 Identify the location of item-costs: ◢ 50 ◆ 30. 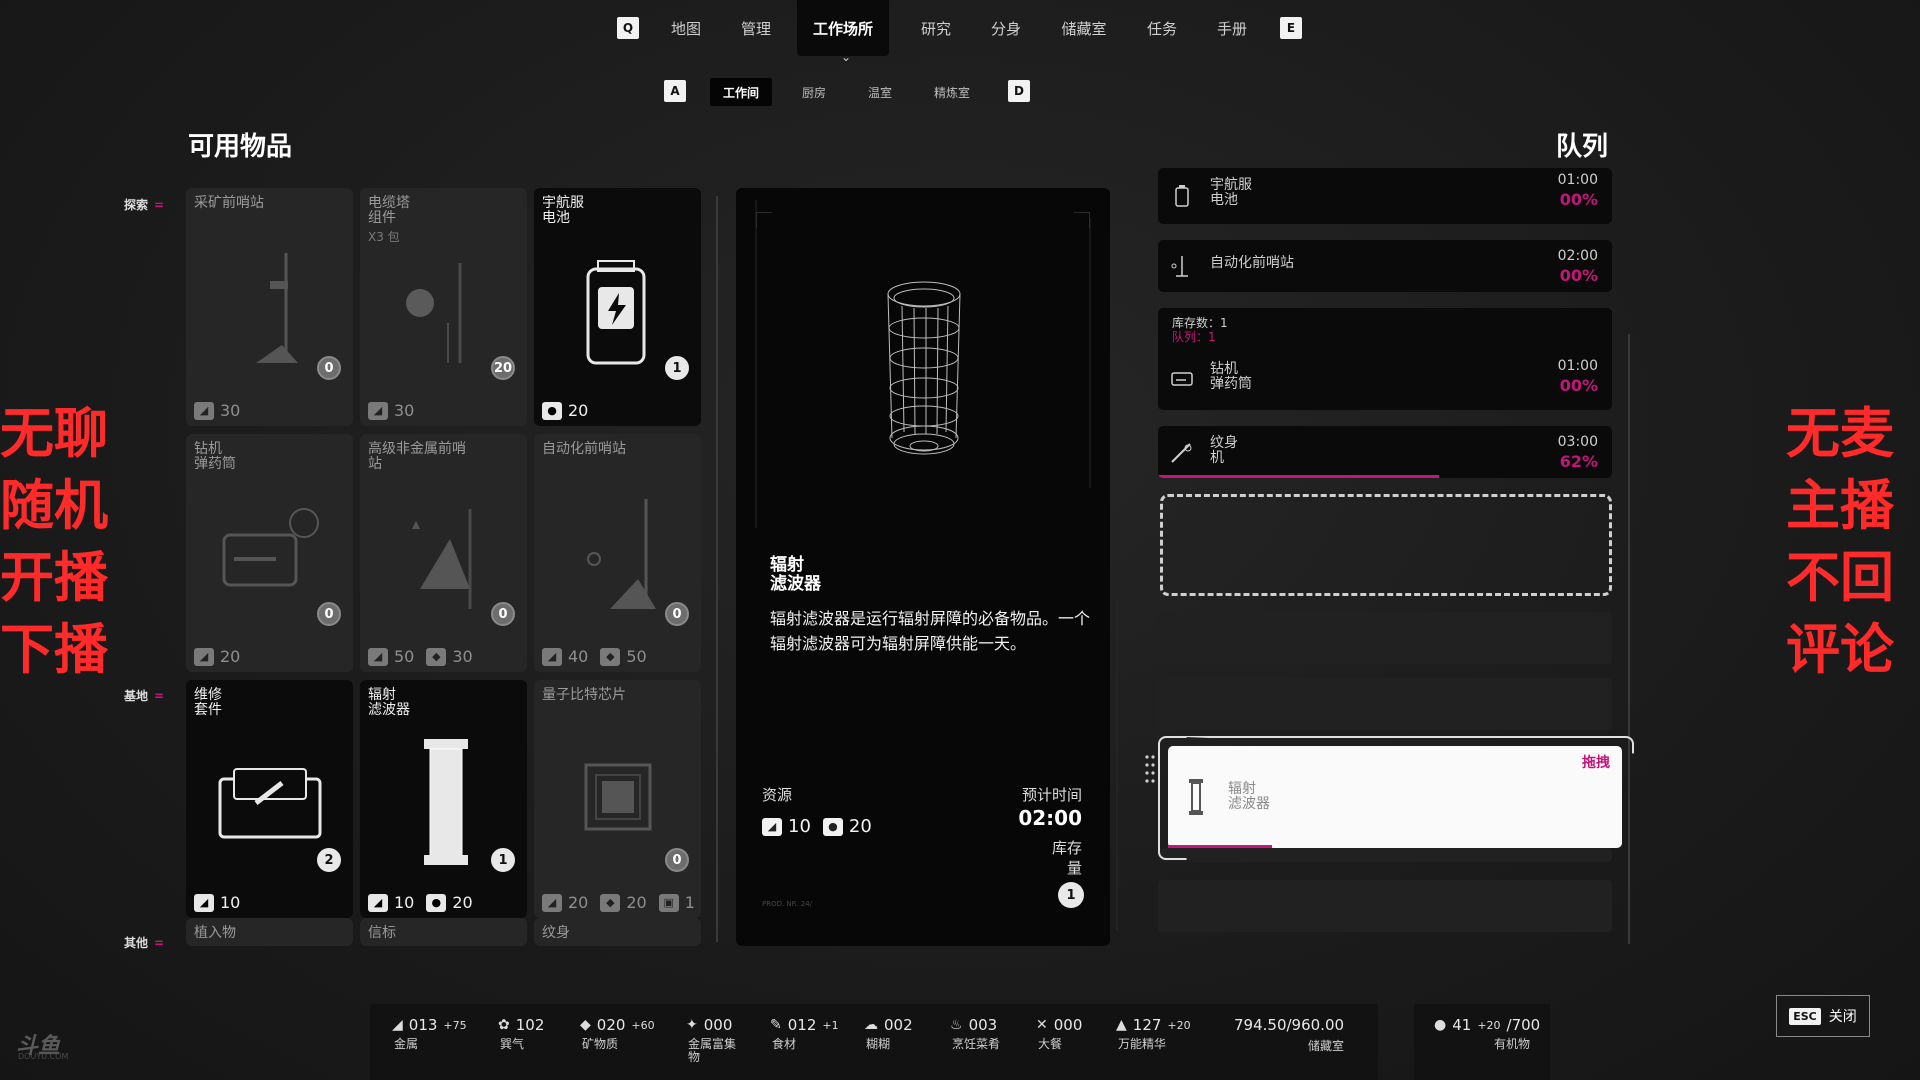
(420, 656).